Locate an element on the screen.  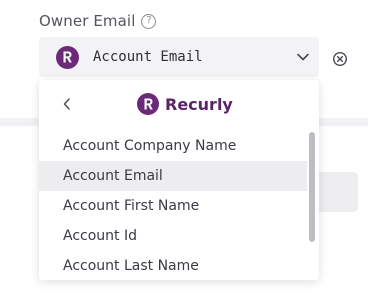
field-label: Owner Email is located at coordinates (87, 21).